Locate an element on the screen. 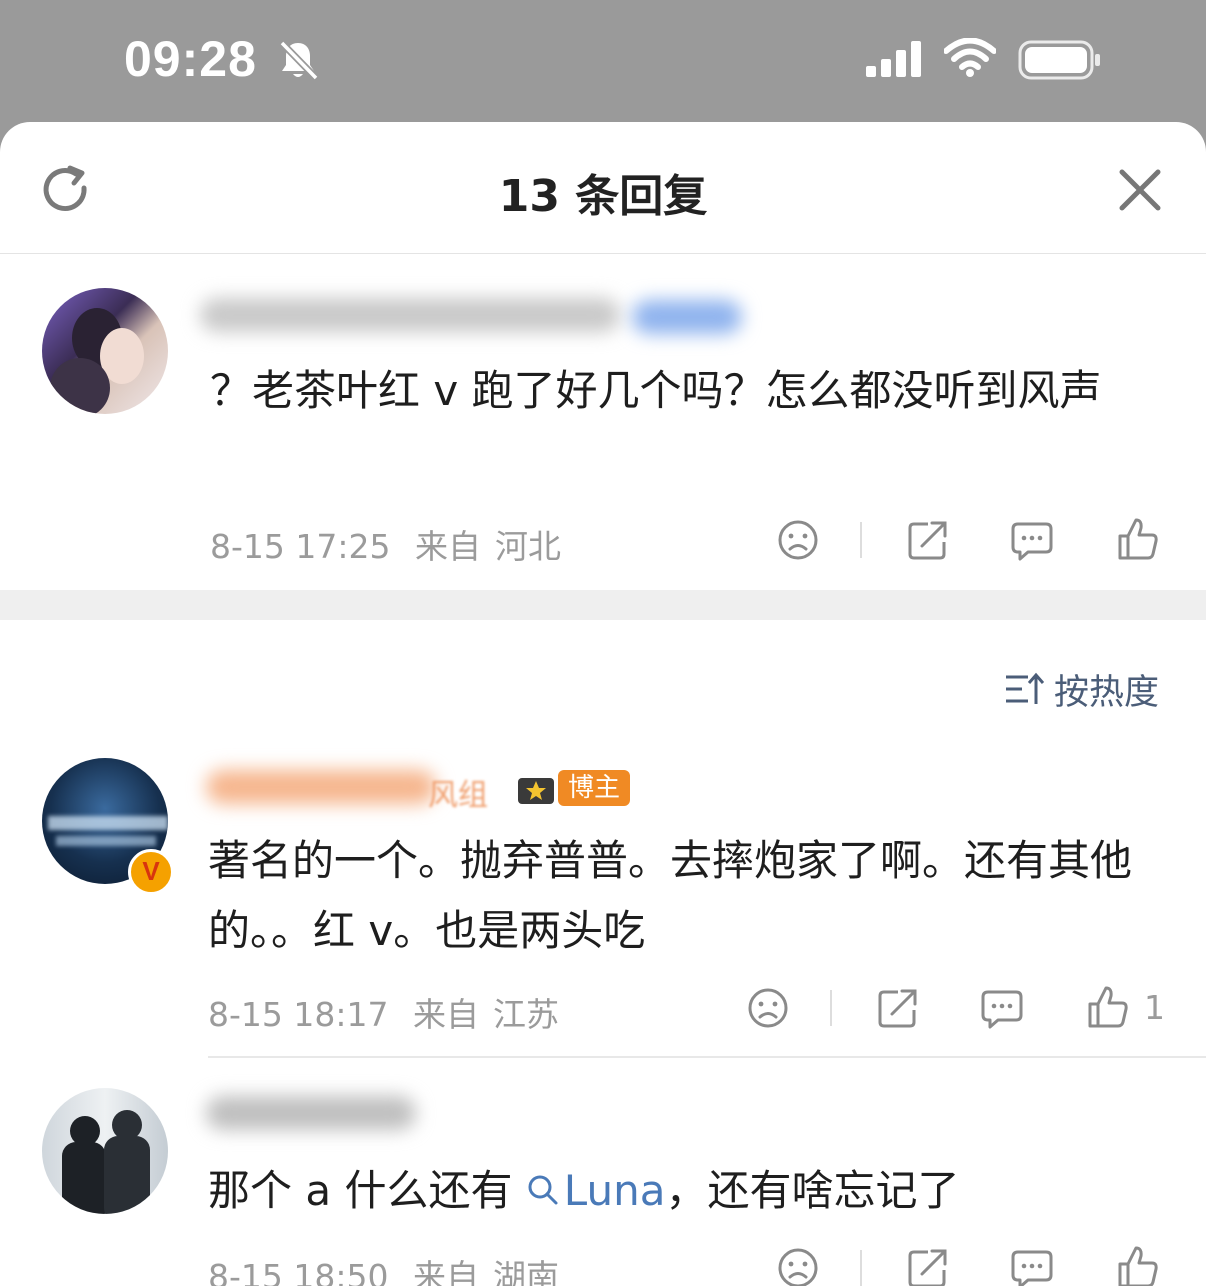  user-tag-blurred is located at coordinates (687, 317).